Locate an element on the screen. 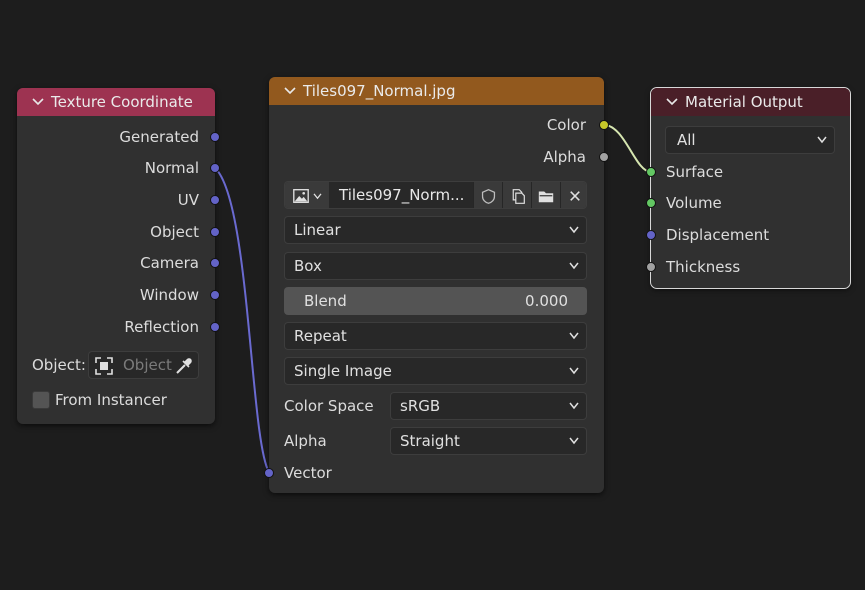 This screenshot has width=865, height=590. projection-dropdown: Box is located at coordinates (435, 266).